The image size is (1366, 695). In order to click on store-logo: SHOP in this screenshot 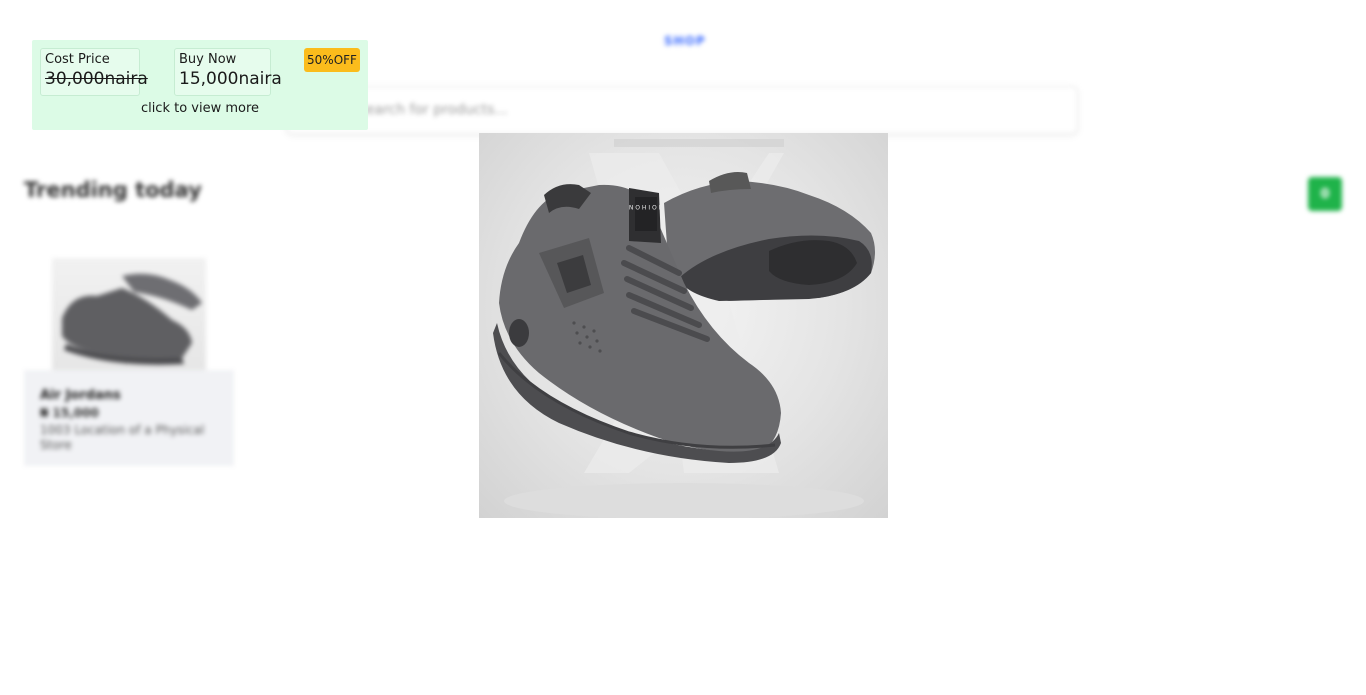, I will do `click(685, 41)`.